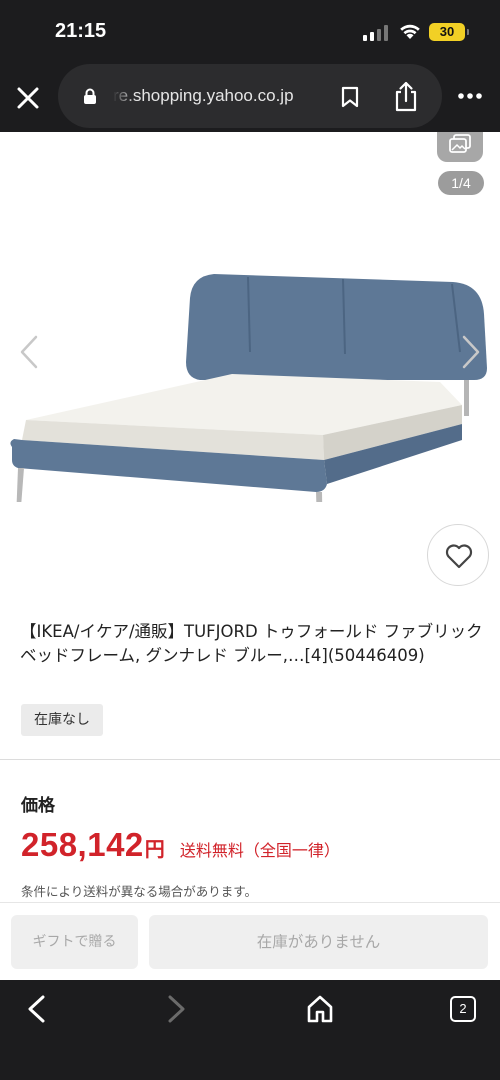 This screenshot has width=500, height=1080. Describe the element at coordinates (29, 352) in the screenshot. I see `chevron-left-icon` at that location.